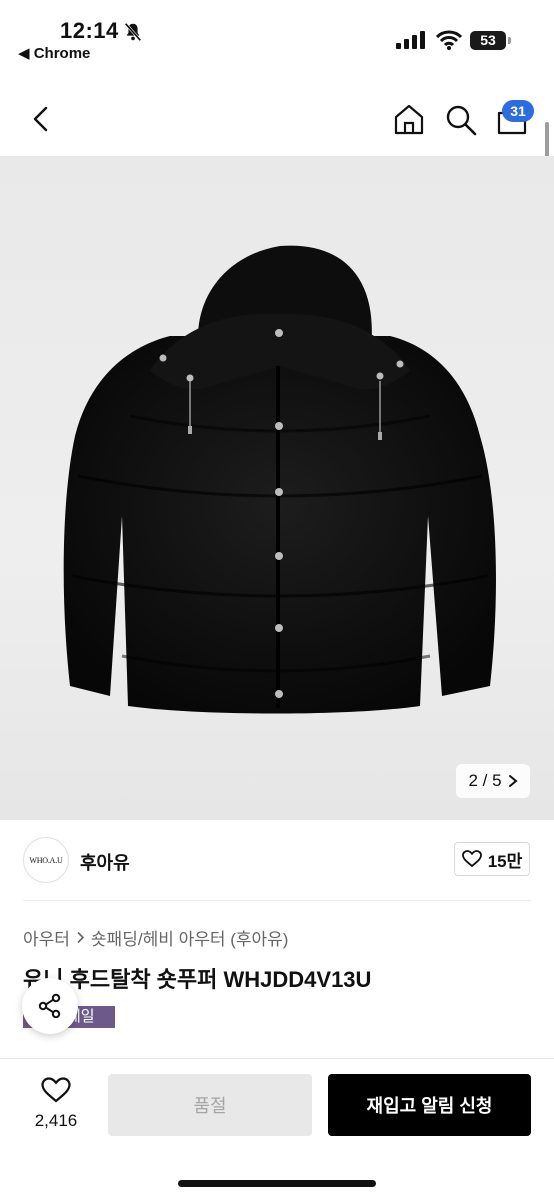  I want to click on brand-logo: WHO.A.U, so click(46, 860).